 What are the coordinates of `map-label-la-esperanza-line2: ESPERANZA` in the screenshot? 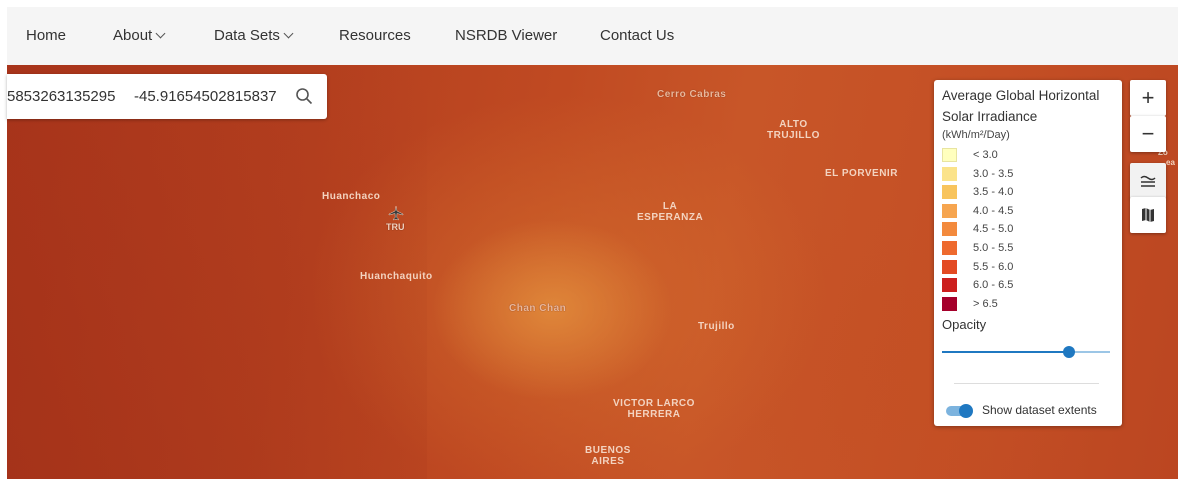 It's located at (670, 217).